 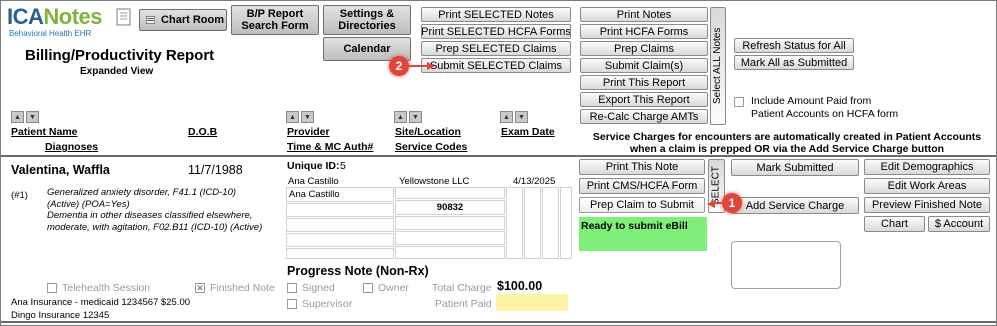 What do you see at coordinates (732, 203) in the screenshot?
I see `annotation-badge-1: 1` at bounding box center [732, 203].